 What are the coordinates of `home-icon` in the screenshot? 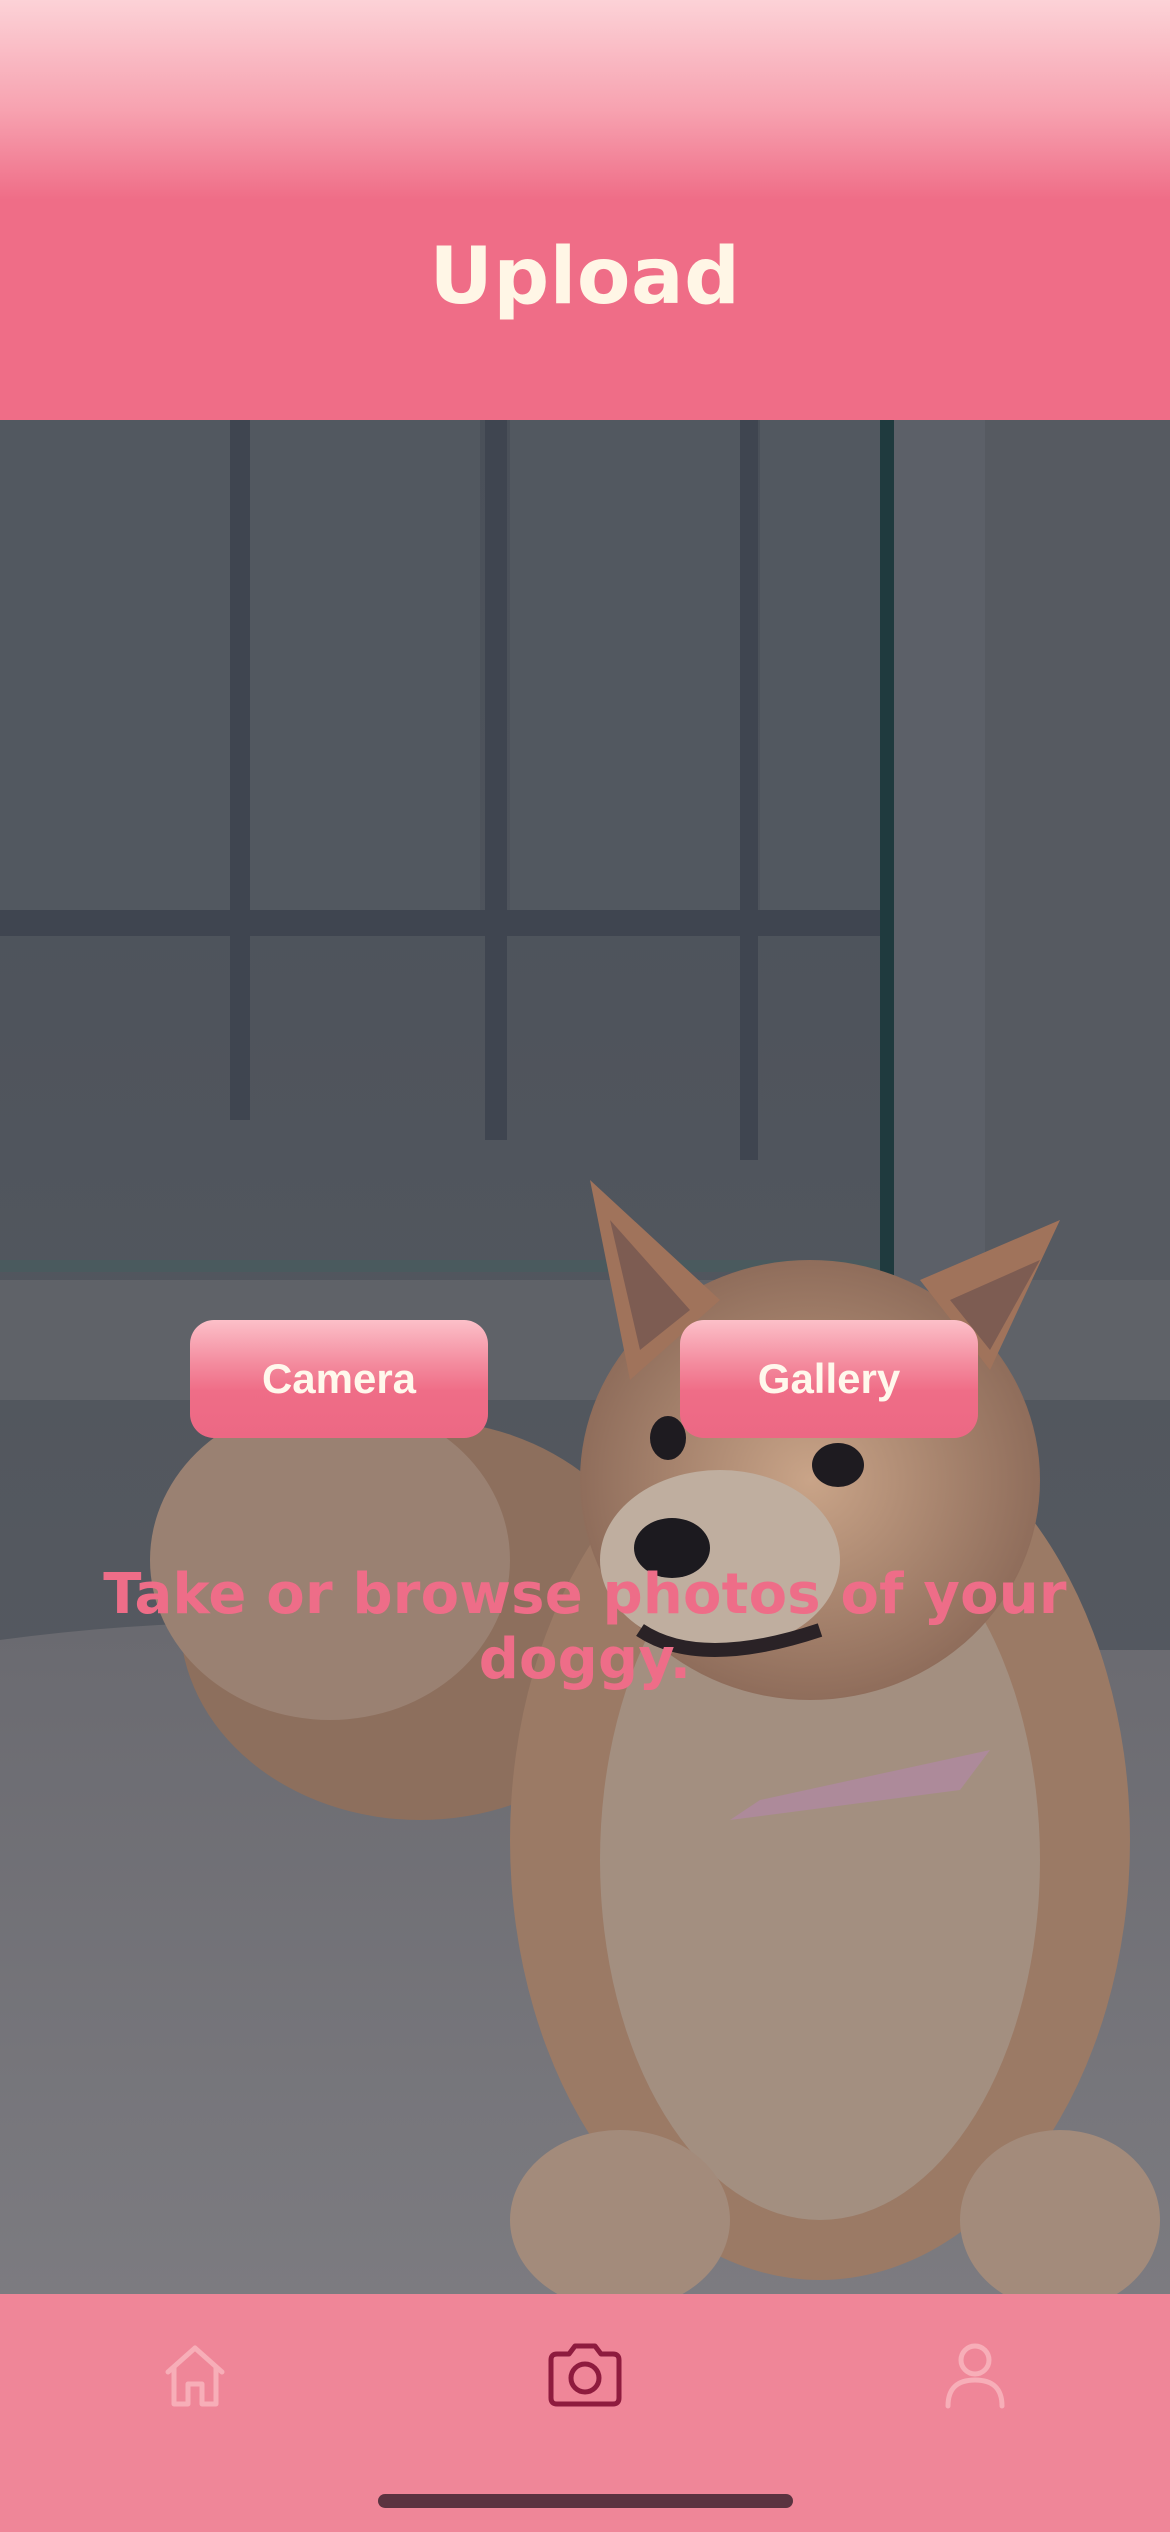 It's located at (195, 2376).